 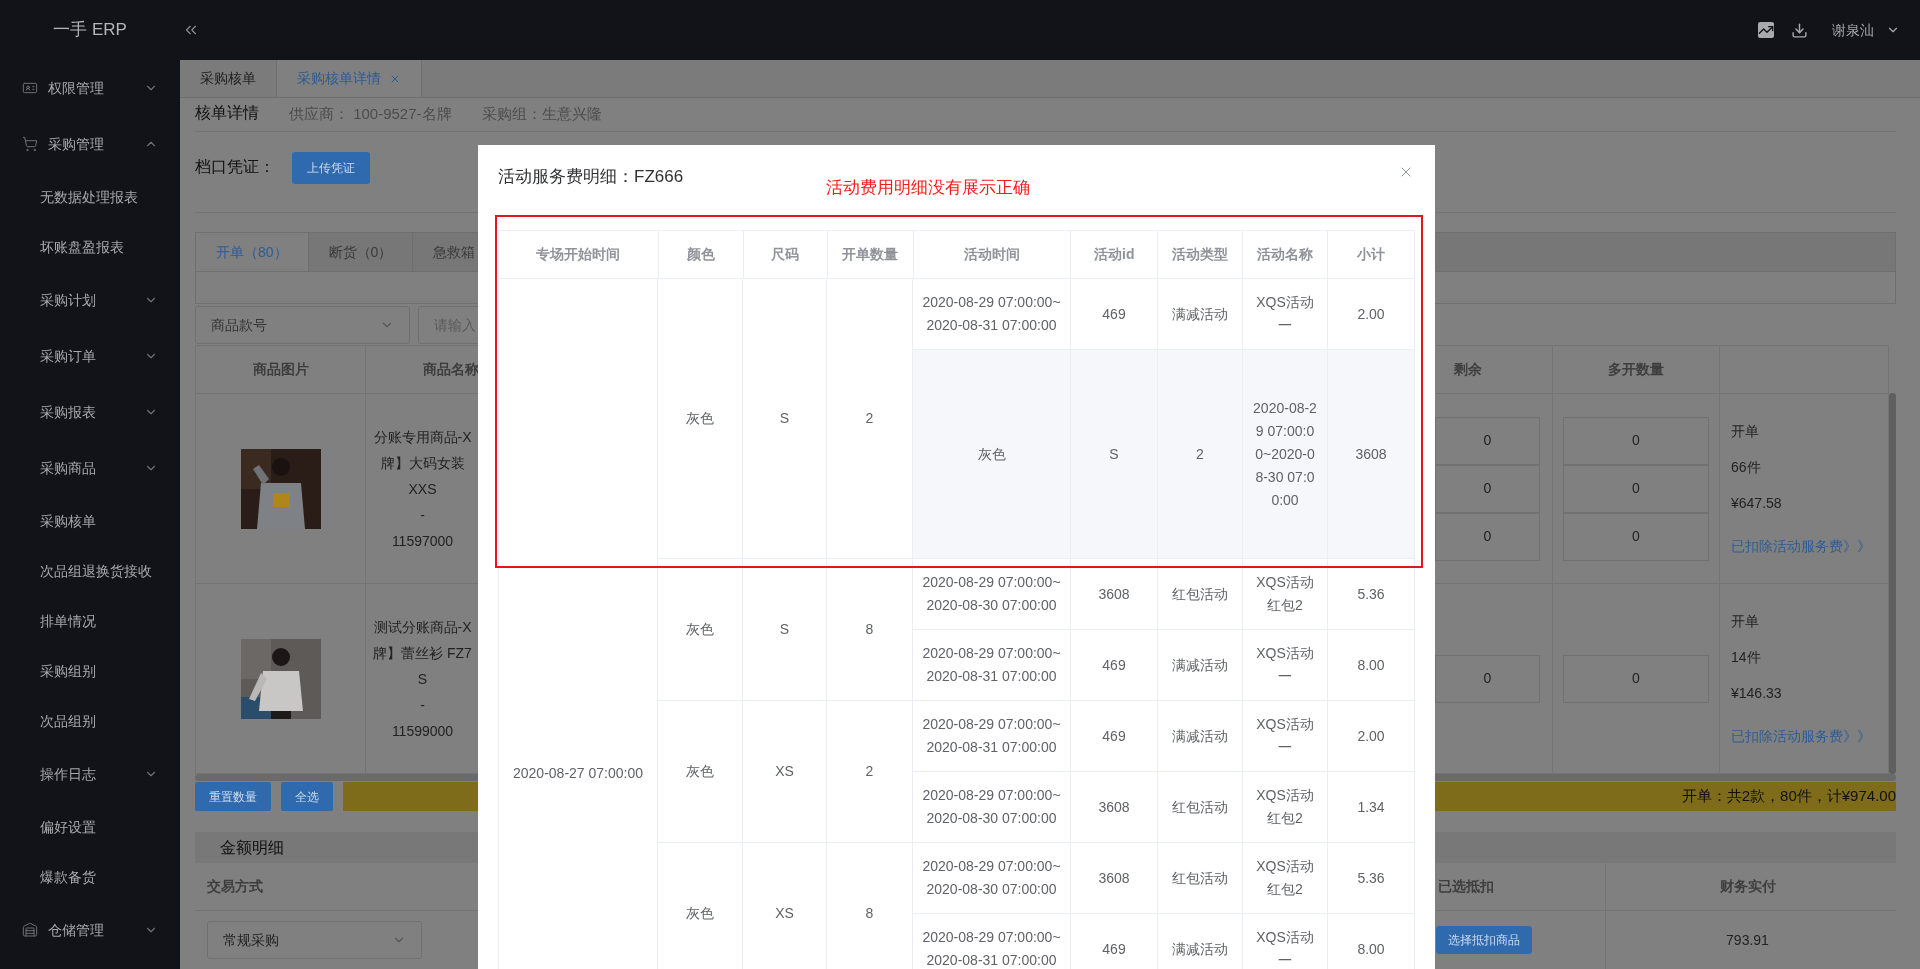 What do you see at coordinates (1866, 30) in the screenshot?
I see `user-menu: 谢泉汕` at bounding box center [1866, 30].